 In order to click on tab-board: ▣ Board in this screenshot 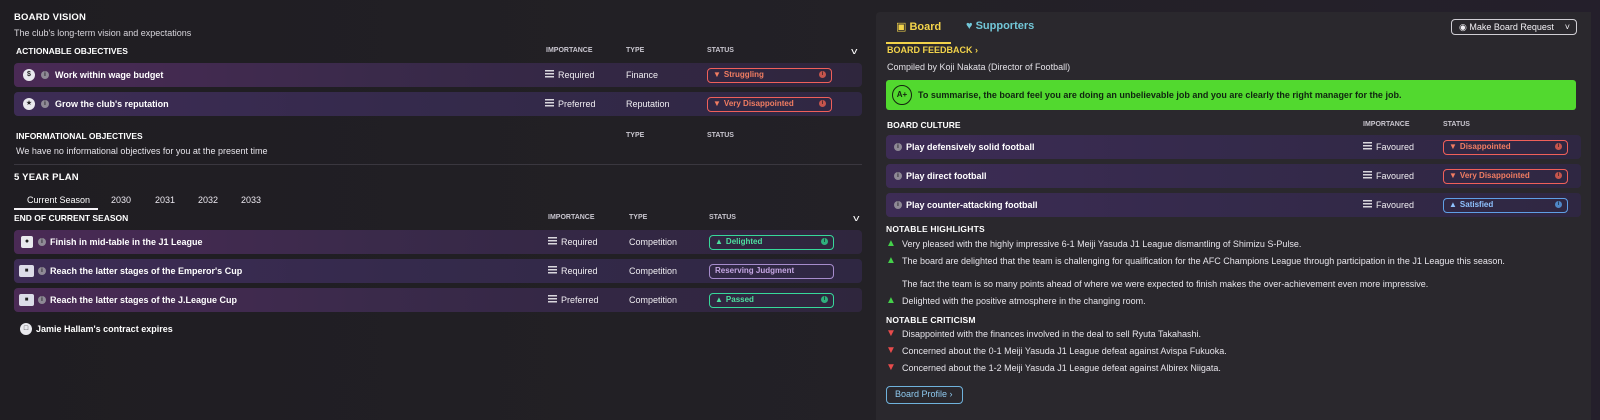, I will do `click(918, 26)`.